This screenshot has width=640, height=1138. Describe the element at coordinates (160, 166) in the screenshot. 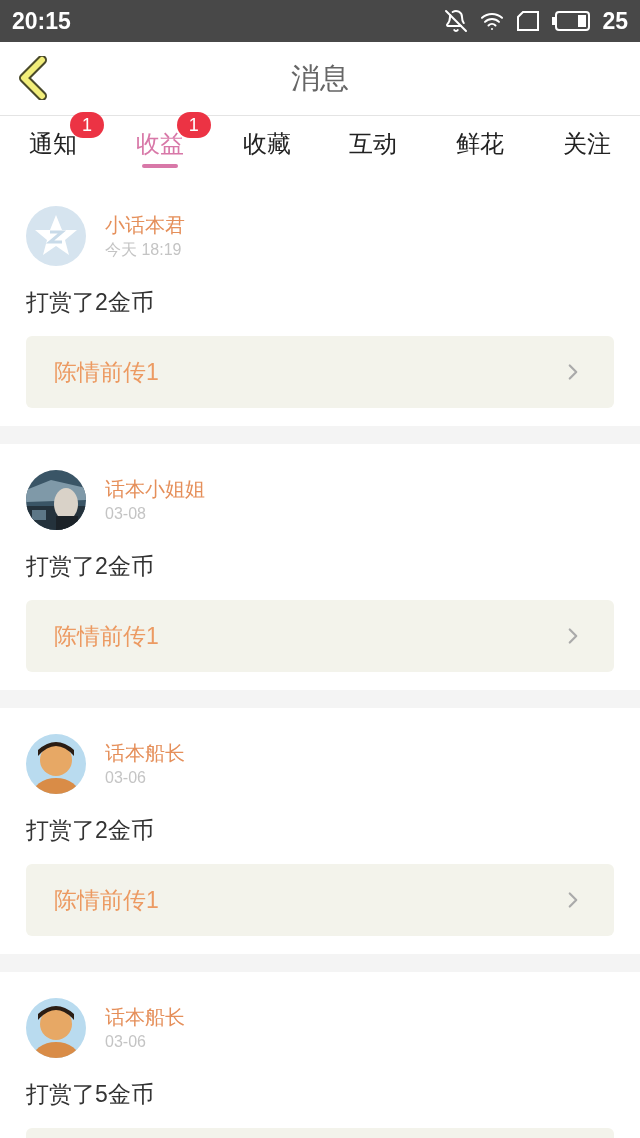

I see `tab-underline` at that location.